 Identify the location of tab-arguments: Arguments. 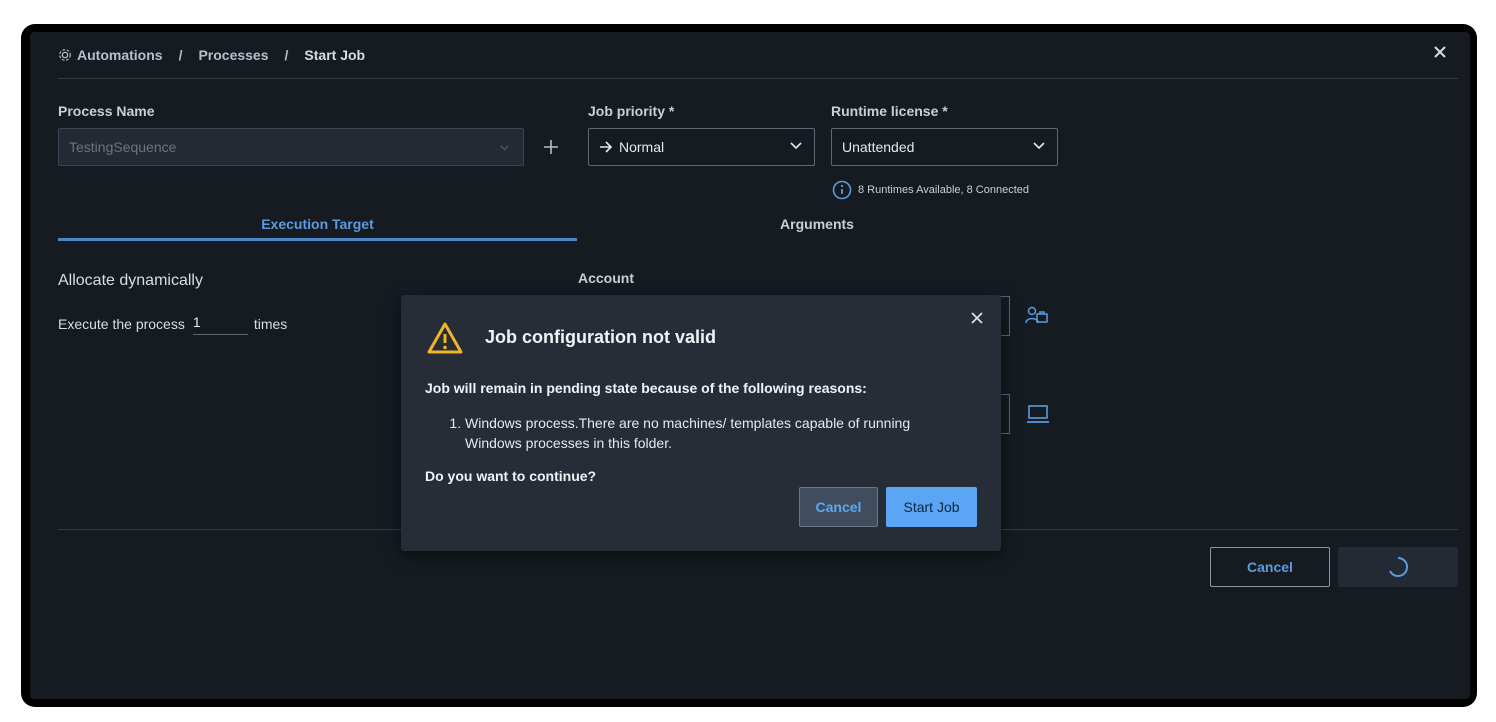
(817, 227).